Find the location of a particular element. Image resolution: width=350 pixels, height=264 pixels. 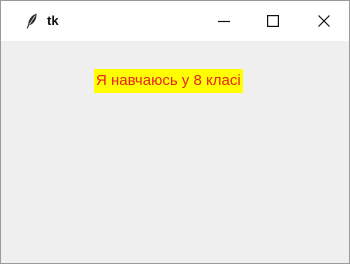

maximize-icon is located at coordinates (273, 21).